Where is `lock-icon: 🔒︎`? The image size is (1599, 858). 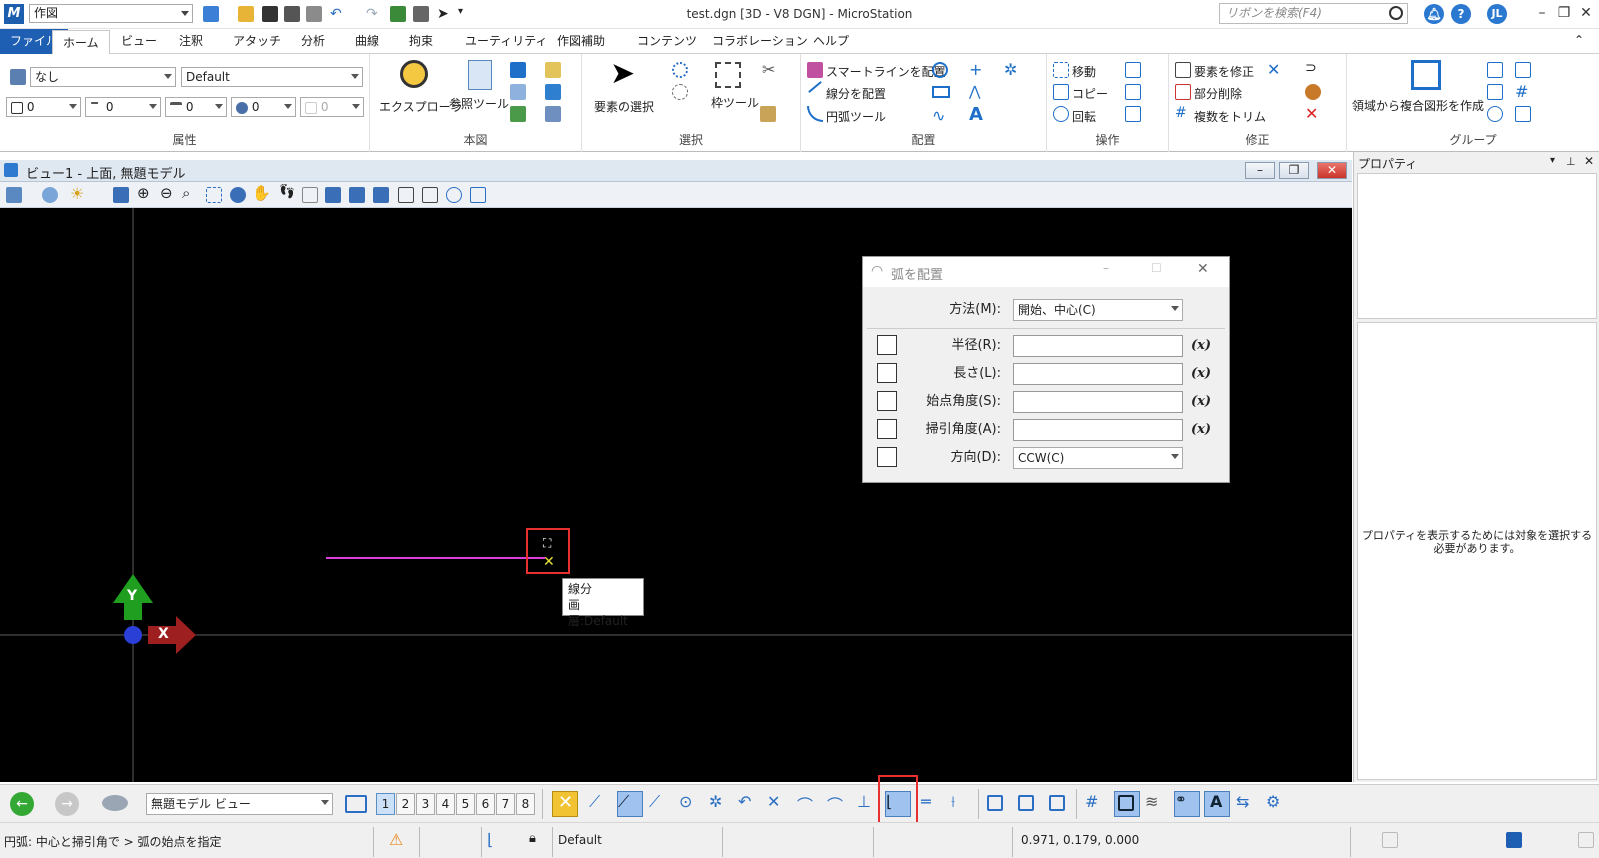
lock-icon: 🔒︎ is located at coordinates (532, 838).